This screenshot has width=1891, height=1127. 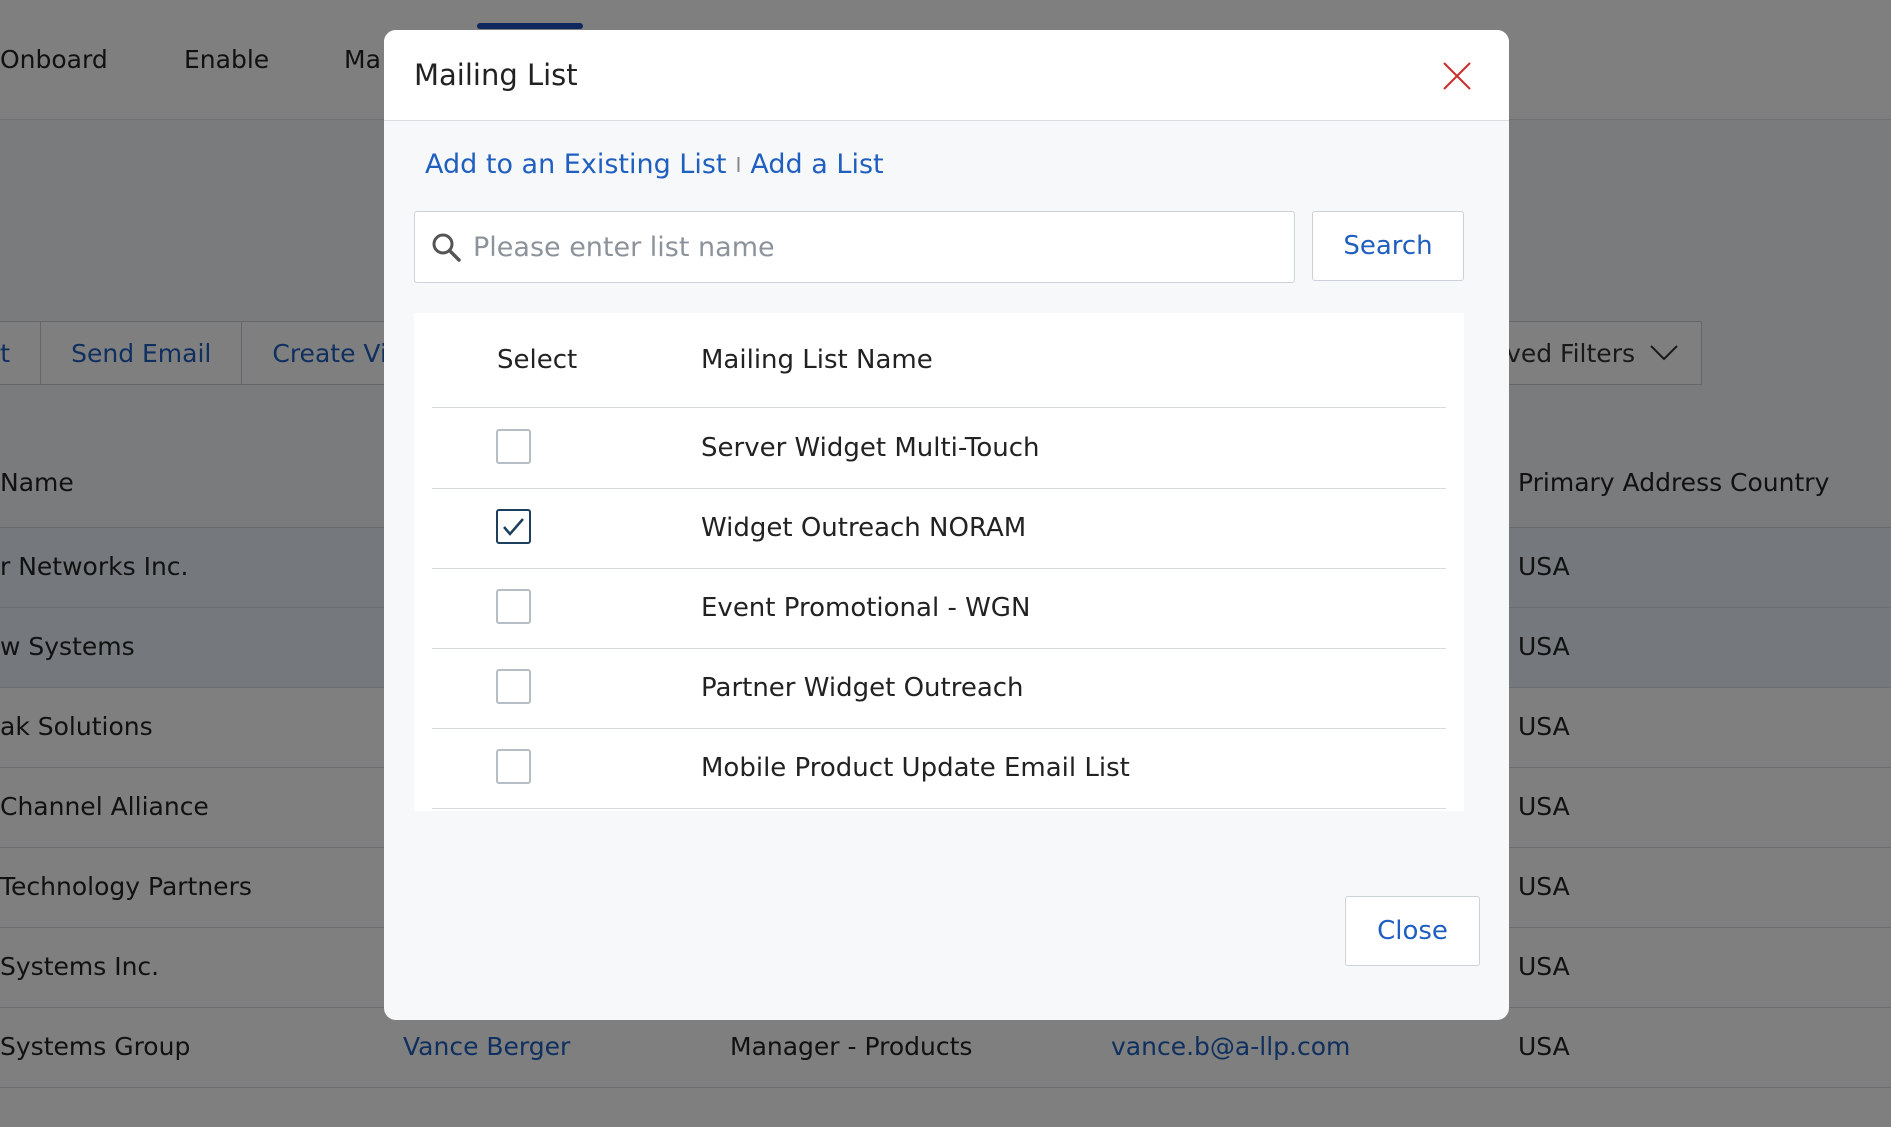 I want to click on mailing-list-table-header: Select Mailing List Name, so click(x=939, y=360).